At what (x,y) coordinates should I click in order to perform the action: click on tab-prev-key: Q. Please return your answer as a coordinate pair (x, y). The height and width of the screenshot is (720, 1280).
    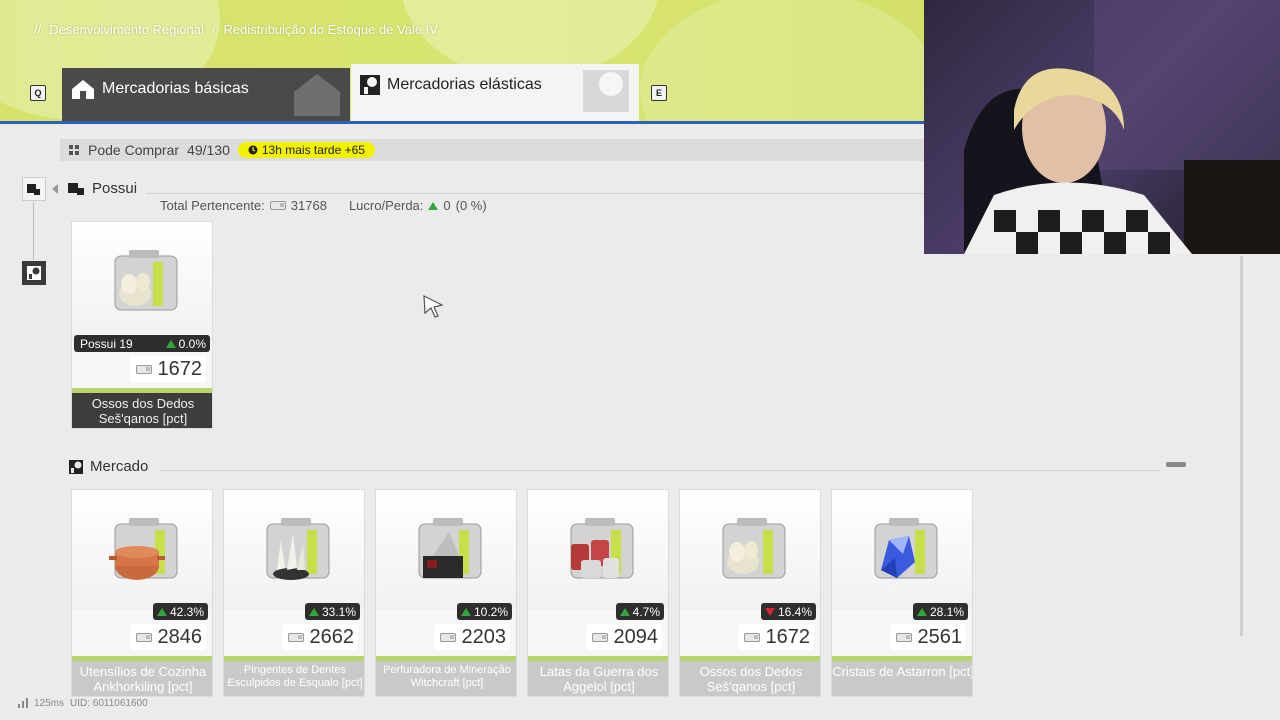
    Looking at the image, I should click on (38, 93).